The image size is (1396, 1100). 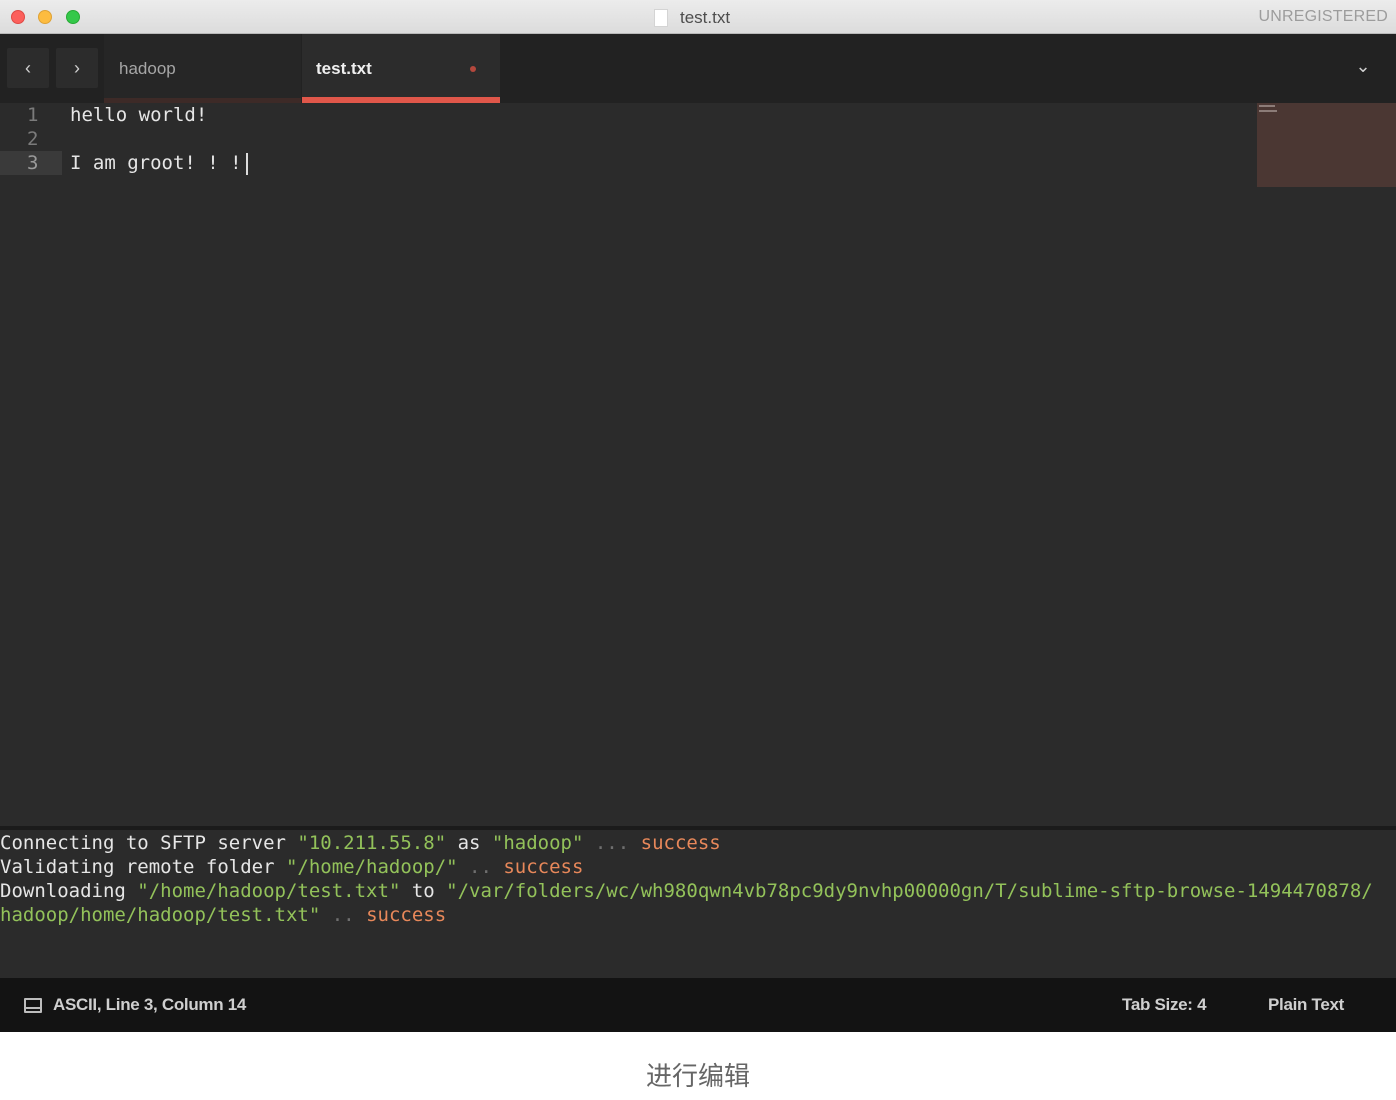 What do you see at coordinates (661, 18) in the screenshot?
I see `document-icon` at bounding box center [661, 18].